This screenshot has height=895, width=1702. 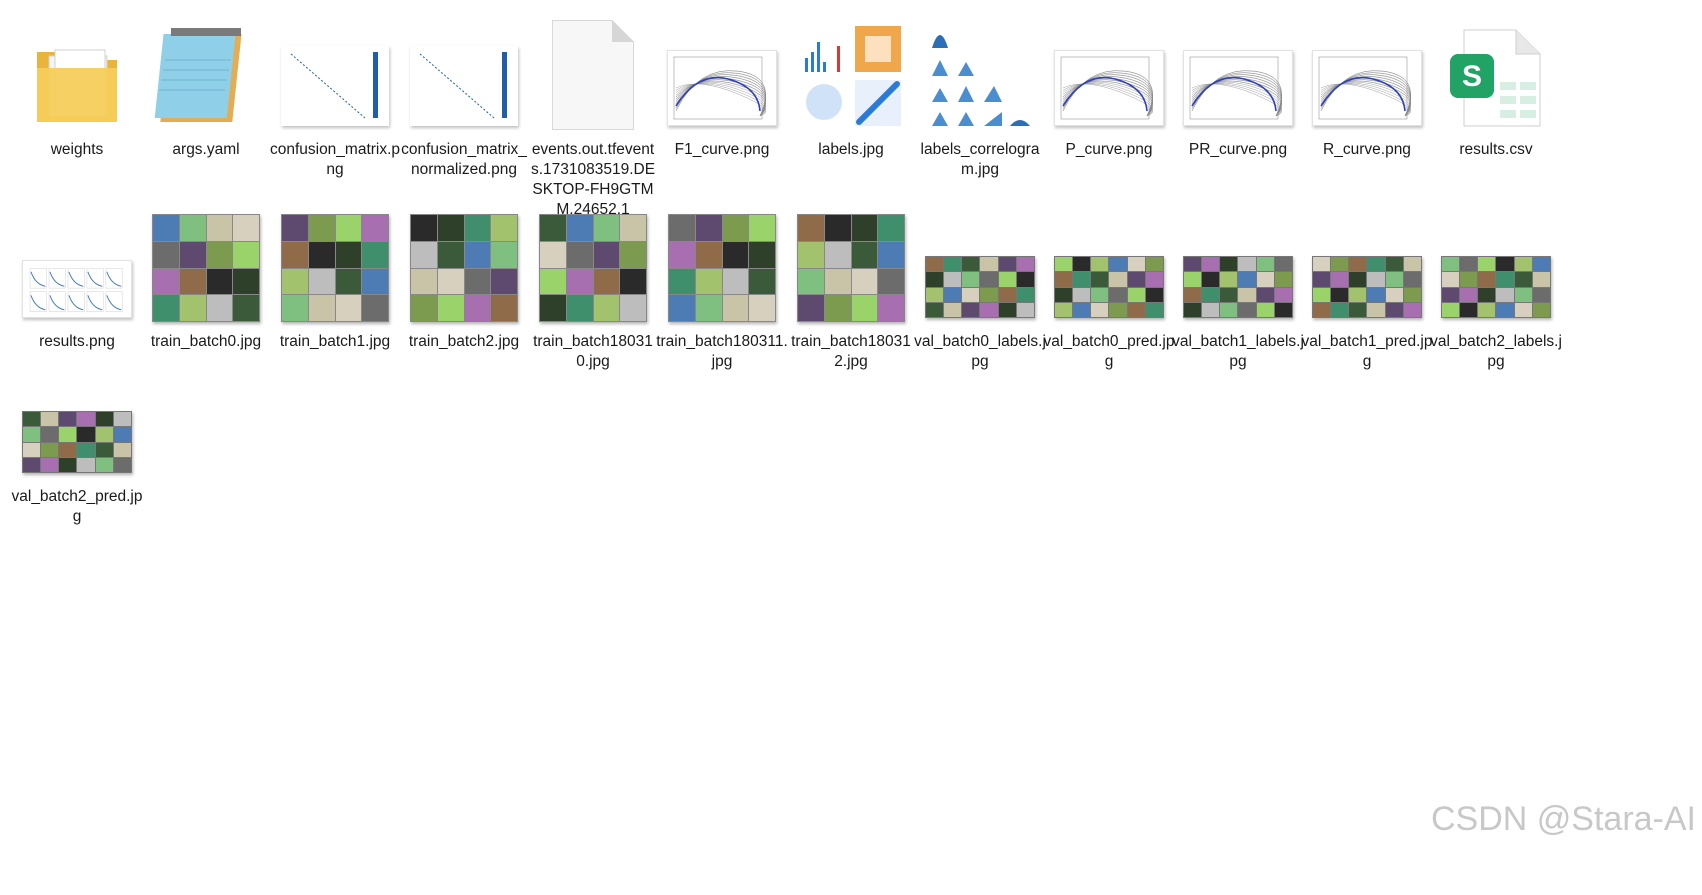 I want to click on file-item-r: R_curve.png, so click(x=1367, y=85).